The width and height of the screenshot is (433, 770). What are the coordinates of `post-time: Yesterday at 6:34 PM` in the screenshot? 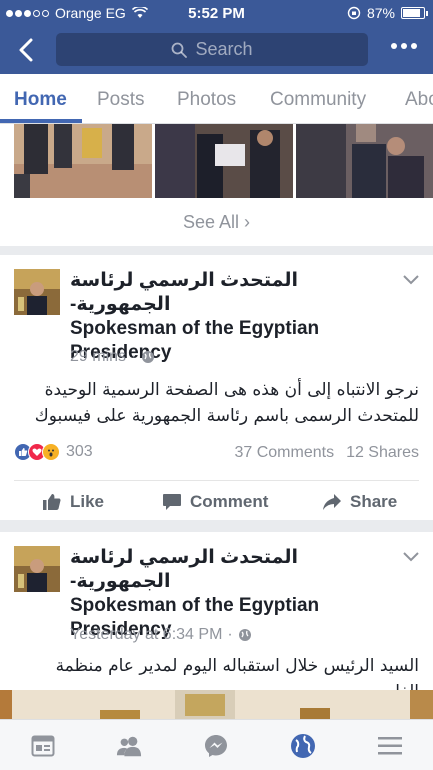 It's located at (146, 635).